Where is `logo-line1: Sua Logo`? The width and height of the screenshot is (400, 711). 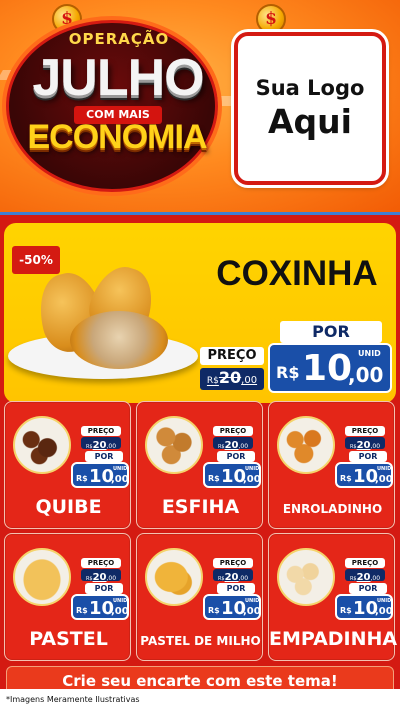 logo-line1: Sua Logo is located at coordinates (310, 88).